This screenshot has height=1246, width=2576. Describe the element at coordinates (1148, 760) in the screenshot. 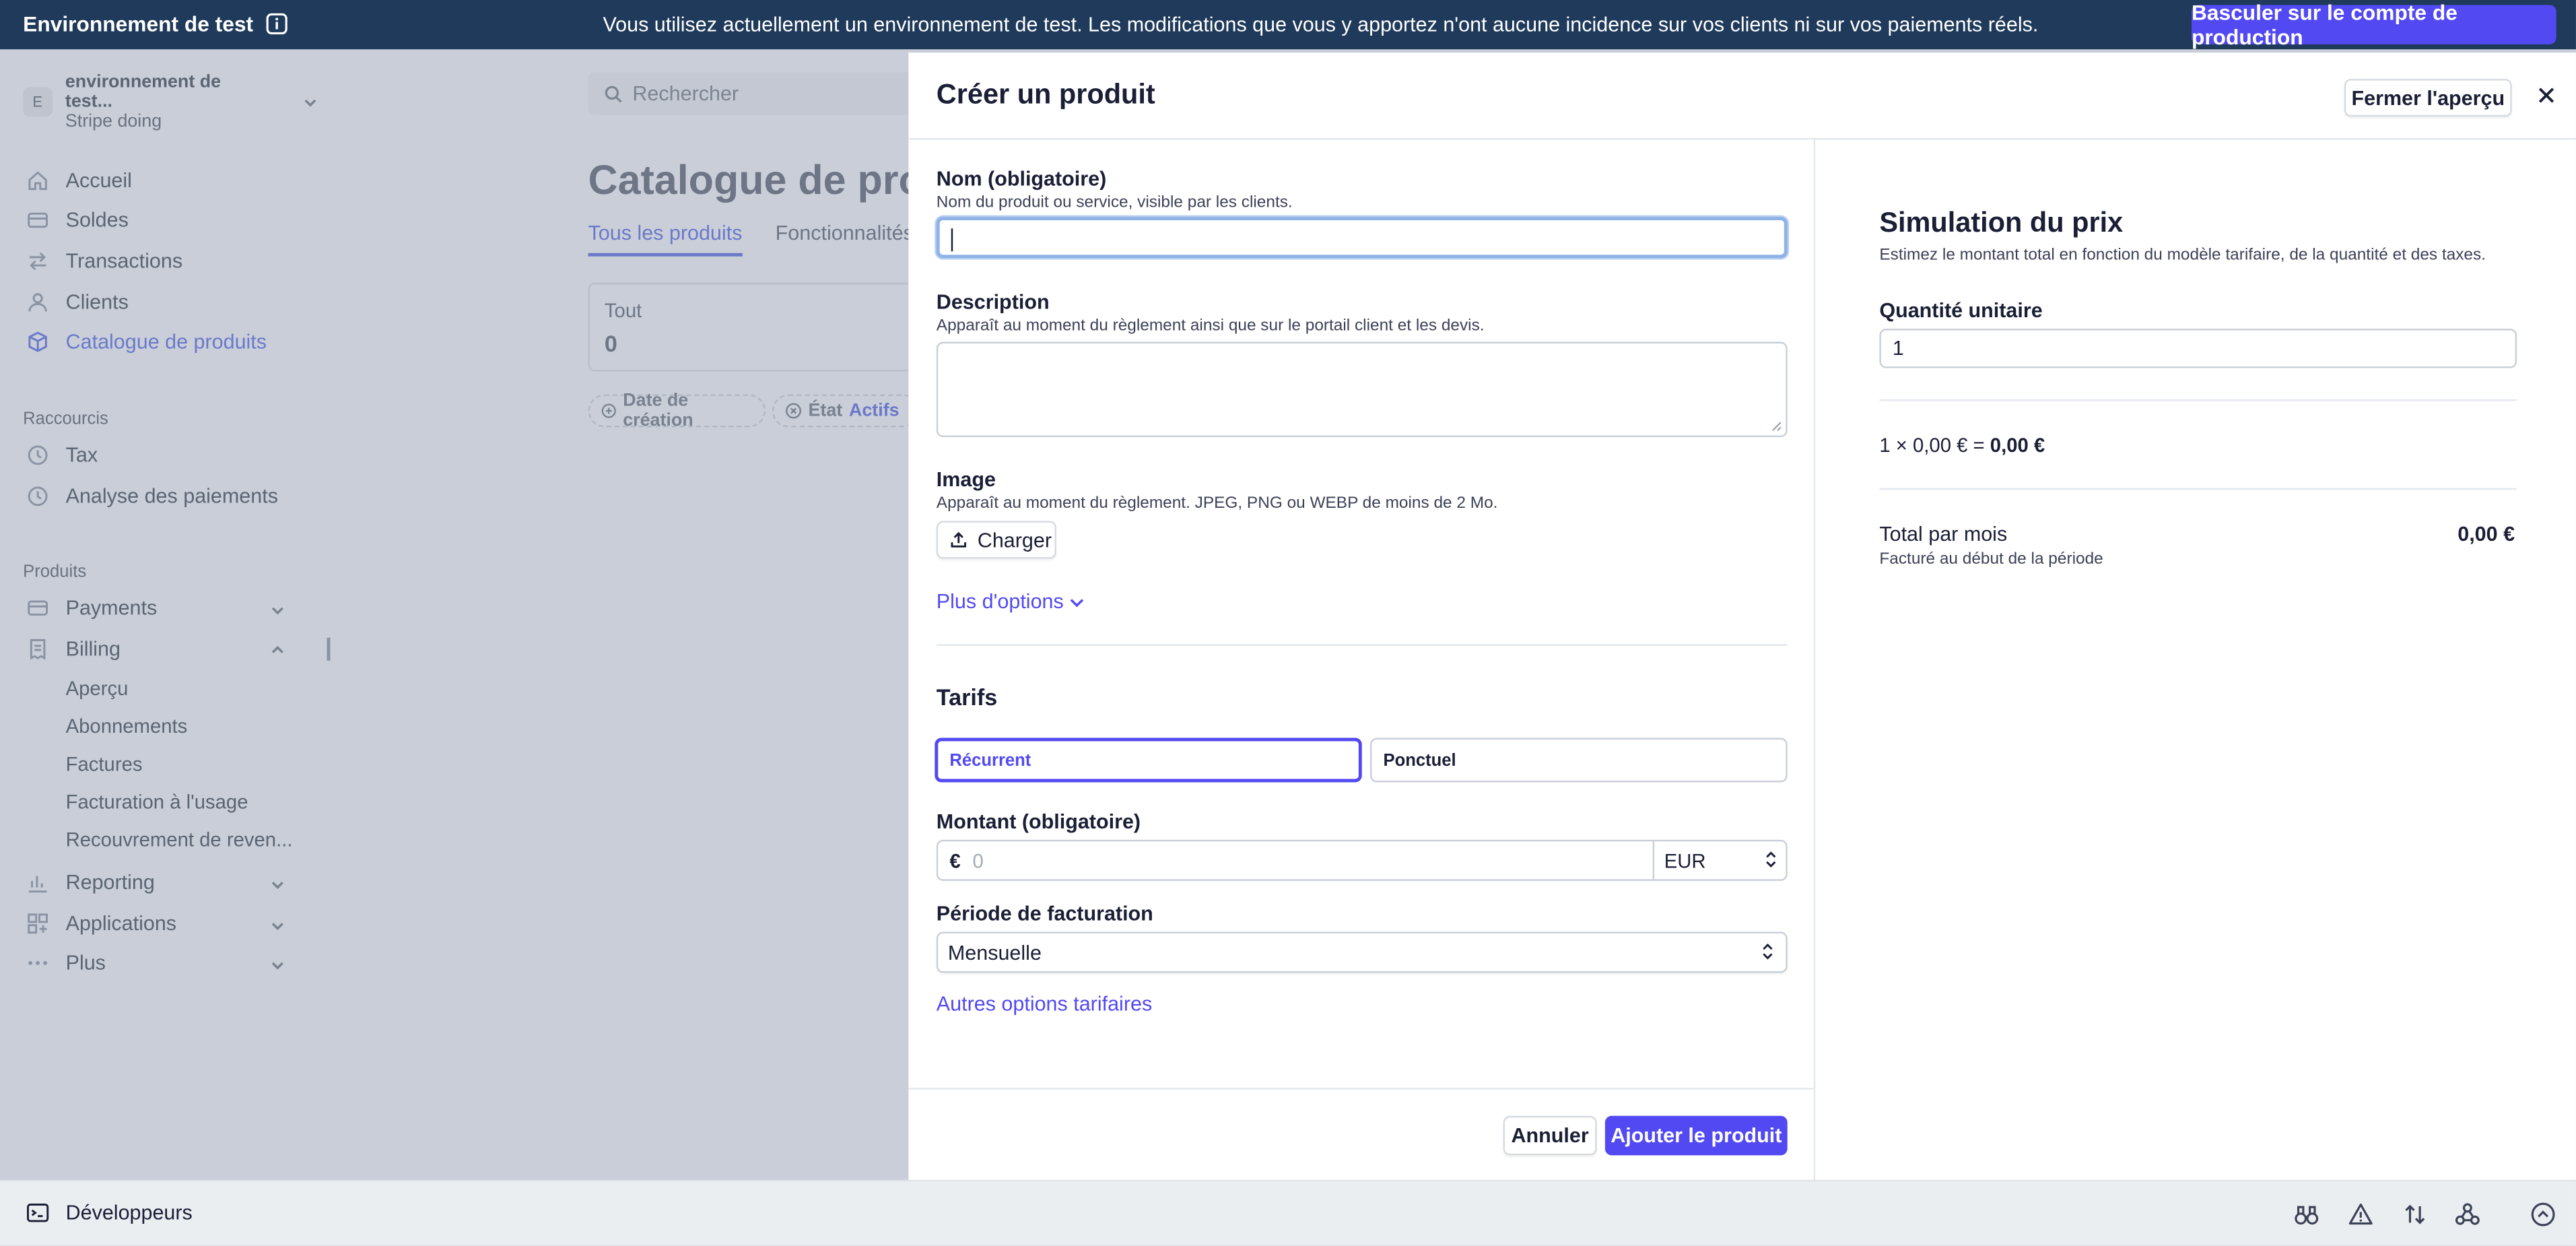

I see `pricing-recurring-option: Récurrent` at that location.